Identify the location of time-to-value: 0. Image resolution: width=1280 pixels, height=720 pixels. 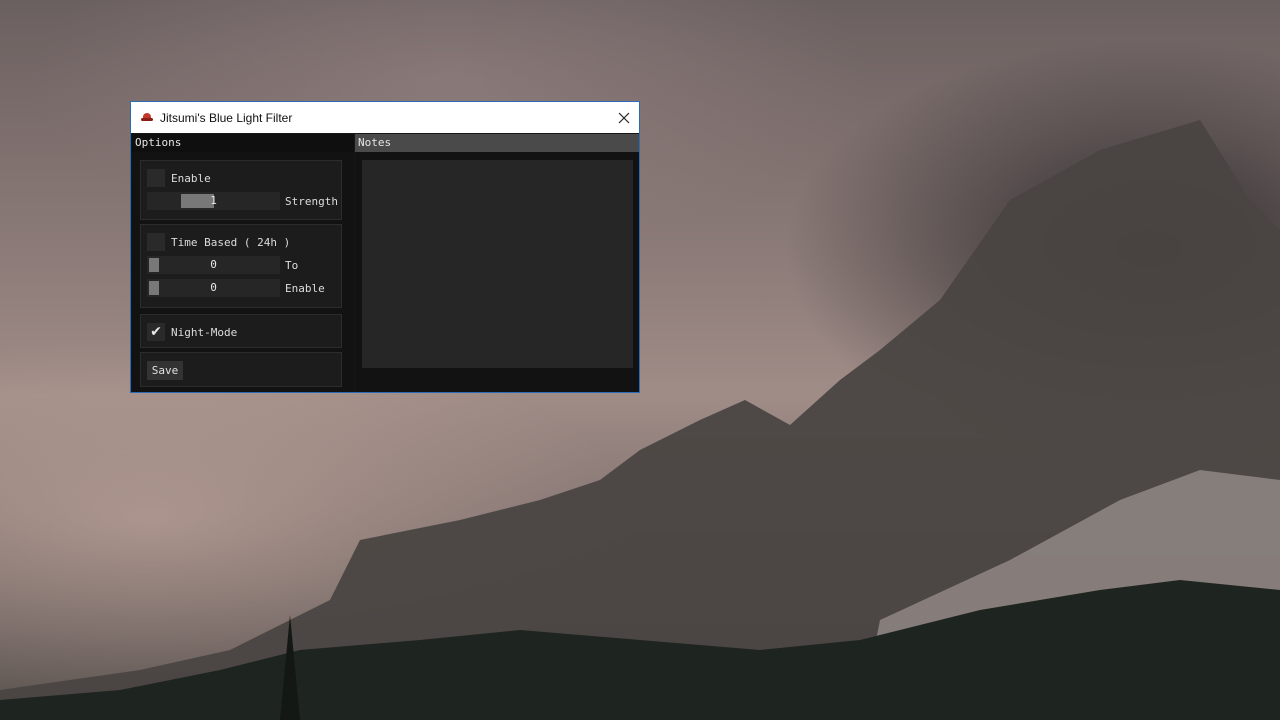
(213, 287).